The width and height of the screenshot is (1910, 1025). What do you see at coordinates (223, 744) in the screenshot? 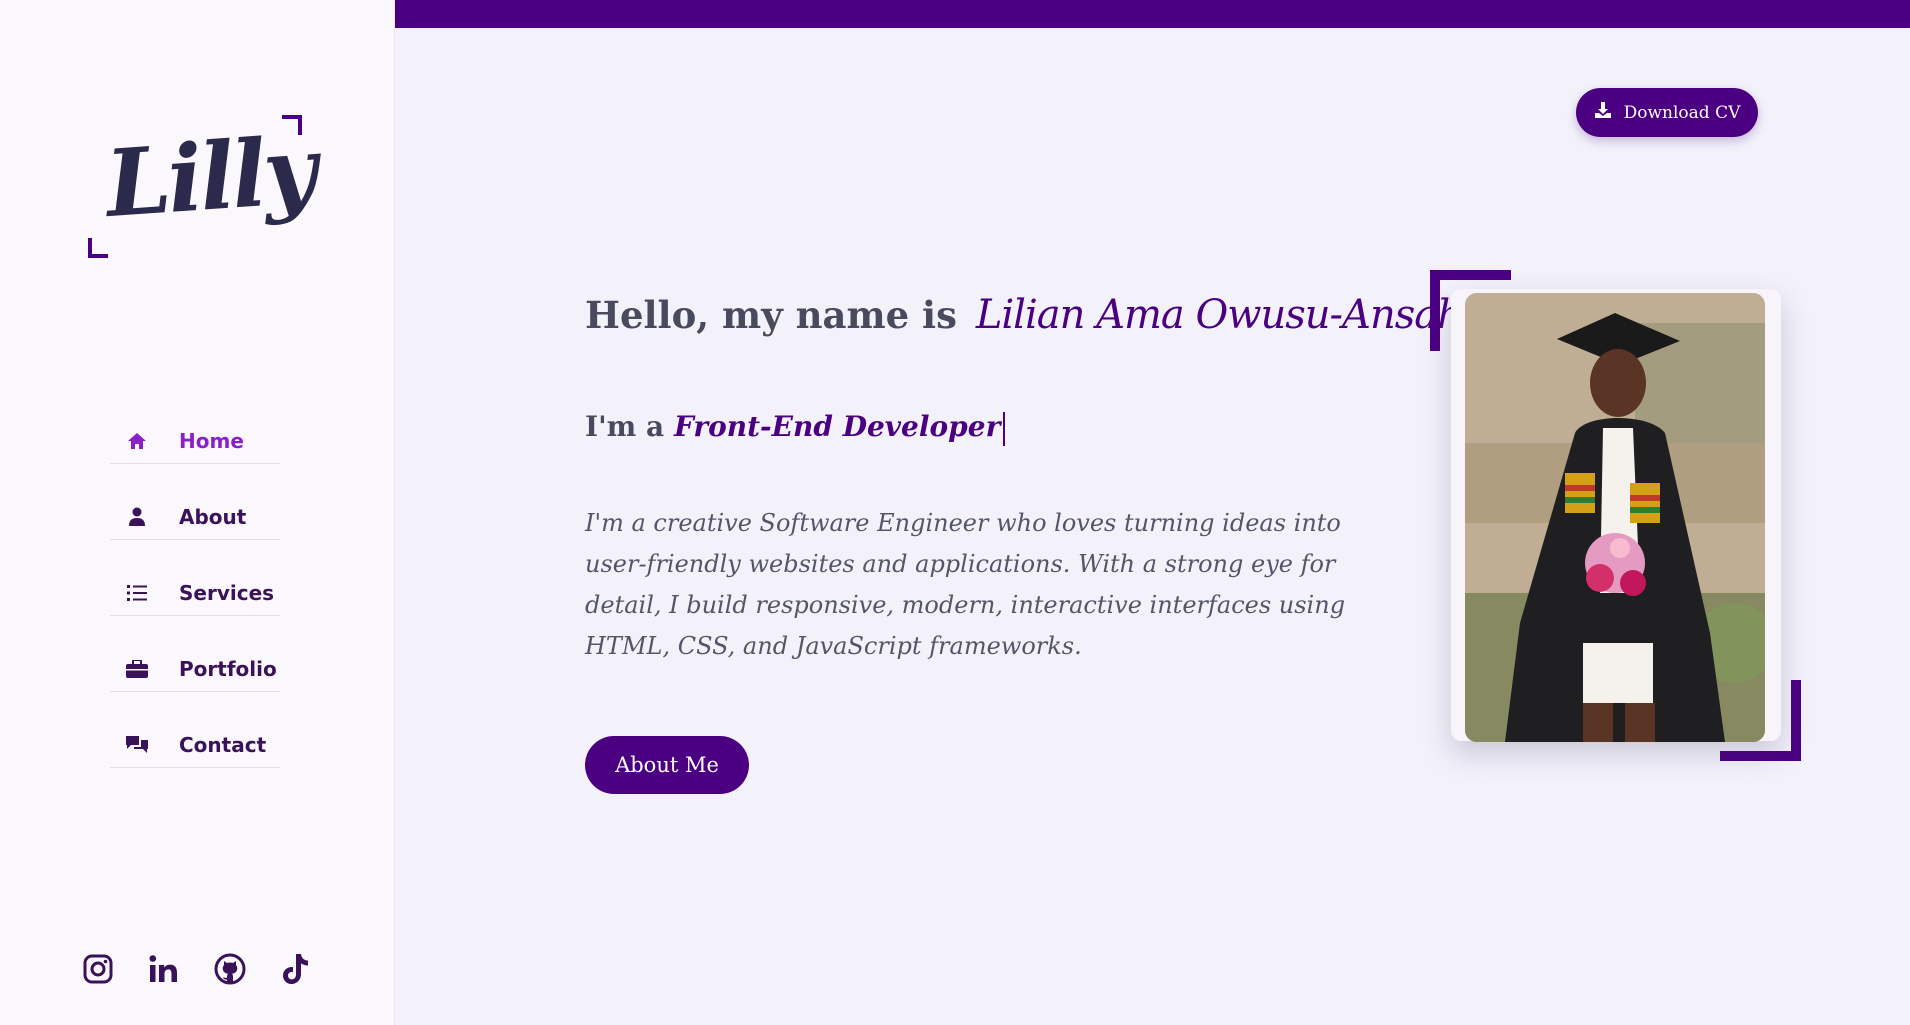
I see `nav-label-contact: Contact` at bounding box center [223, 744].